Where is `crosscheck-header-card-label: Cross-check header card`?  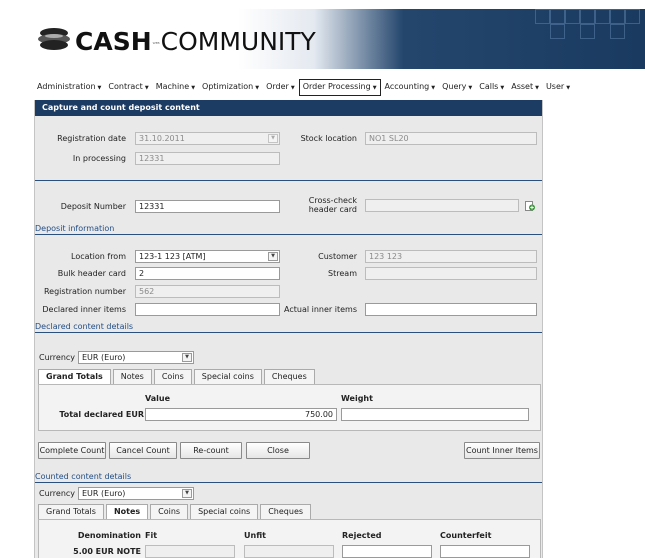 crosscheck-header-card-label: Cross-check header card is located at coordinates (333, 205).